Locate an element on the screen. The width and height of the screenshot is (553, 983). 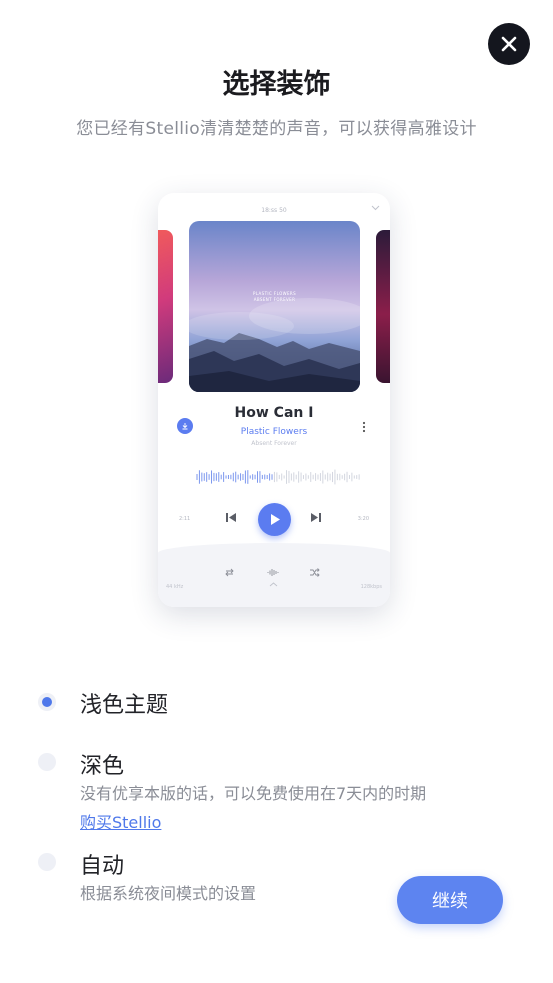
continue-button: 继续 is located at coordinates (450, 900).